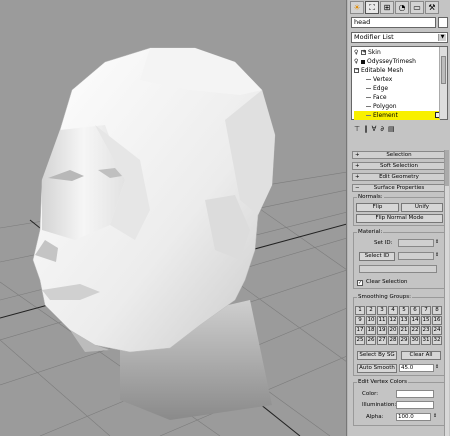 Image resolution: width=450 pixels, height=436 pixels. Describe the element at coordinates (432, 7) in the screenshot. I see `utilities-icon: ⚒` at that location.